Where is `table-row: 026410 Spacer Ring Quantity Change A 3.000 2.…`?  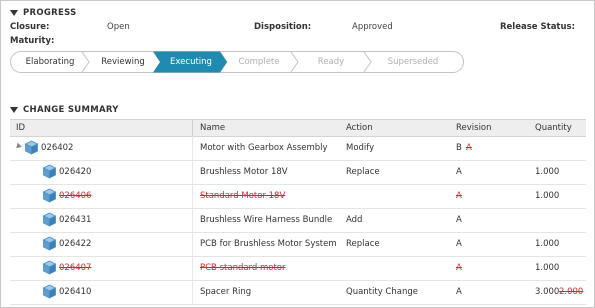
table-row: 026410 Spacer Ring Quantity Change A 3.000 2.… is located at coordinates (298, 292).